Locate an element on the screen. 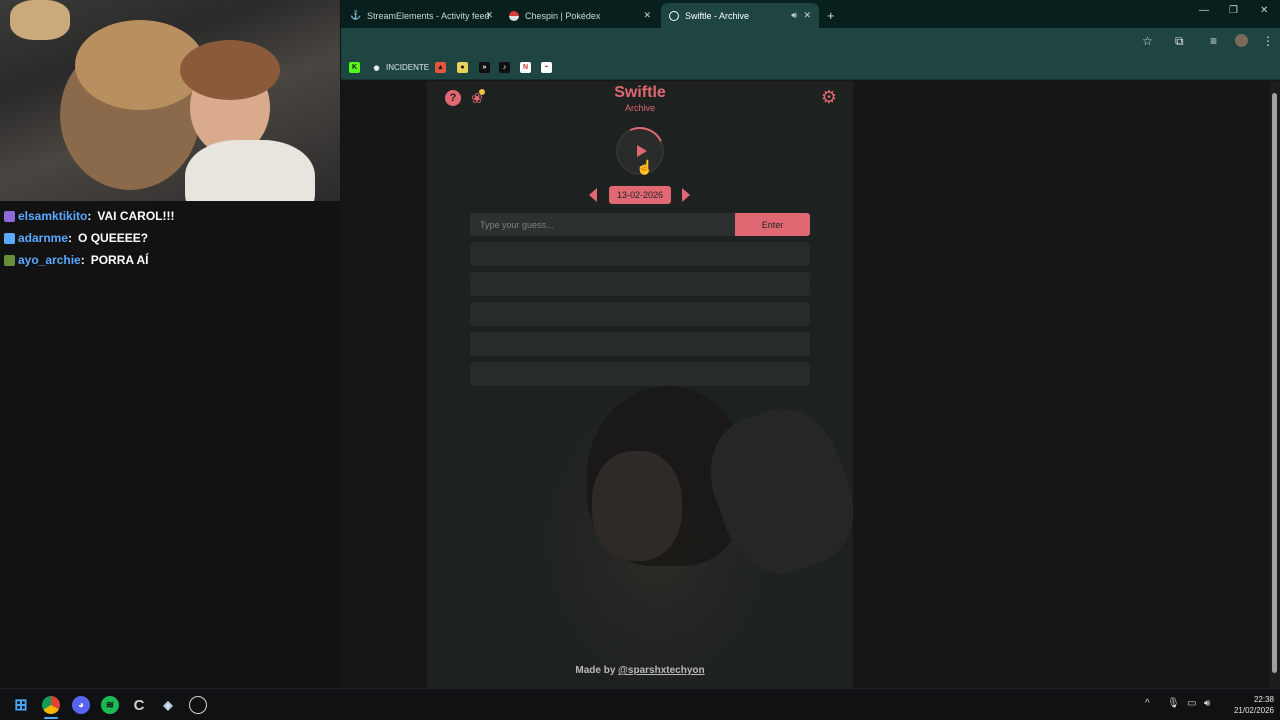  tab-pokedex: Chespin | Pokédex ✕ is located at coordinates (580, 15).